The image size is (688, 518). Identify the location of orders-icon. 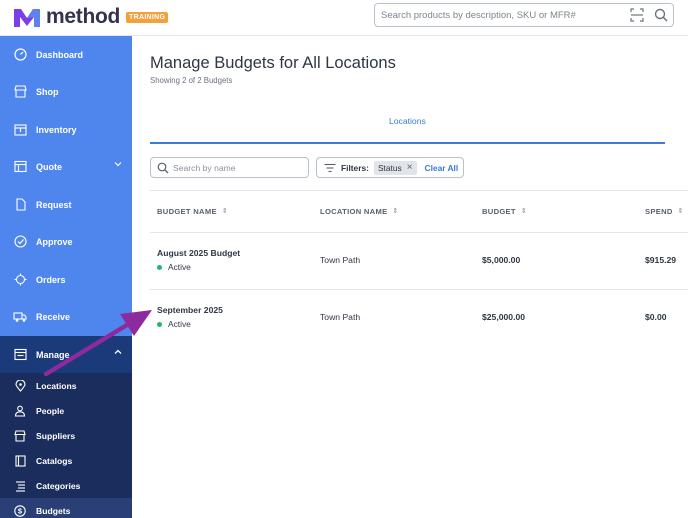
(20, 280).